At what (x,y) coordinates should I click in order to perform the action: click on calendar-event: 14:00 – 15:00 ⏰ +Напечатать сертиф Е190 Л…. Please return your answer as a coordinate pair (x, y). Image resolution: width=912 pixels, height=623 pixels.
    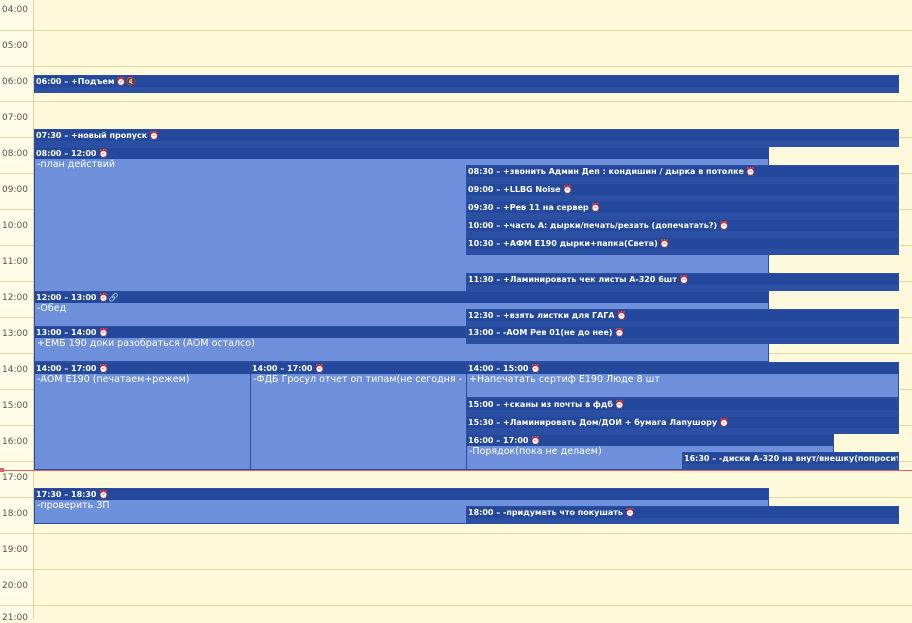
    Looking at the image, I should click on (682, 380).